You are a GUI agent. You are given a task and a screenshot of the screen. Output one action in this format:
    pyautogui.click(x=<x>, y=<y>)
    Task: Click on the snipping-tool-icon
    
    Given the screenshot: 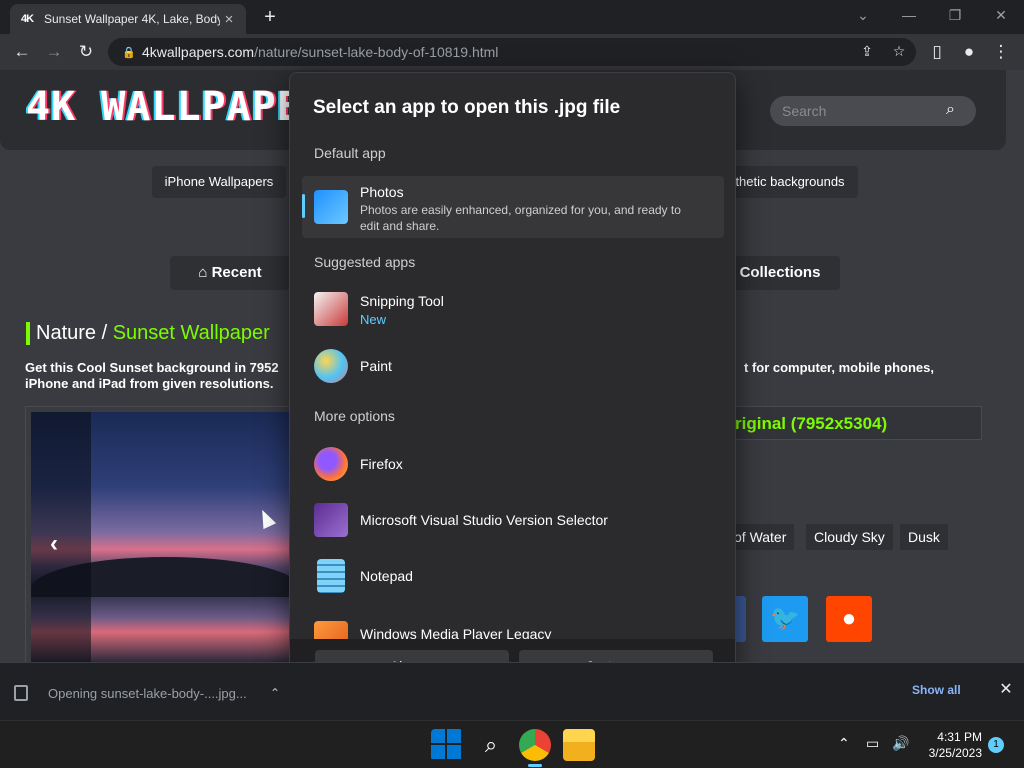 What is the action you would take?
    pyautogui.click(x=331, y=309)
    